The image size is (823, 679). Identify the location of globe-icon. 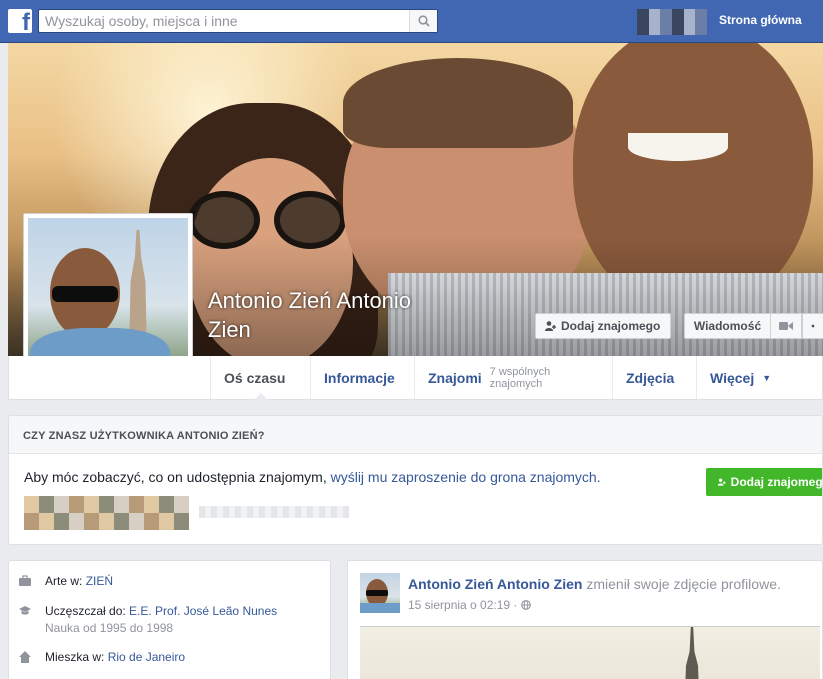
(525, 605).